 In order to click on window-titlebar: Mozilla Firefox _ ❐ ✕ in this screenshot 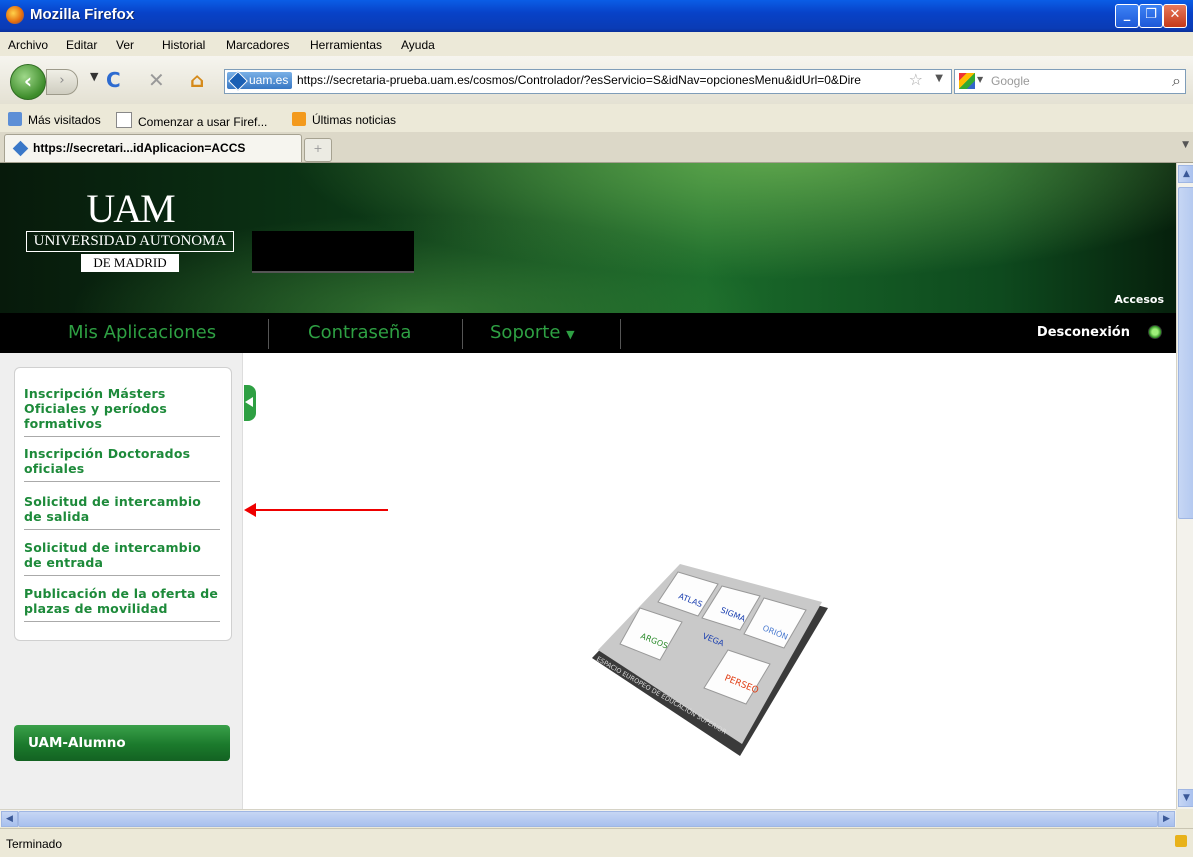, I will do `click(596, 16)`.